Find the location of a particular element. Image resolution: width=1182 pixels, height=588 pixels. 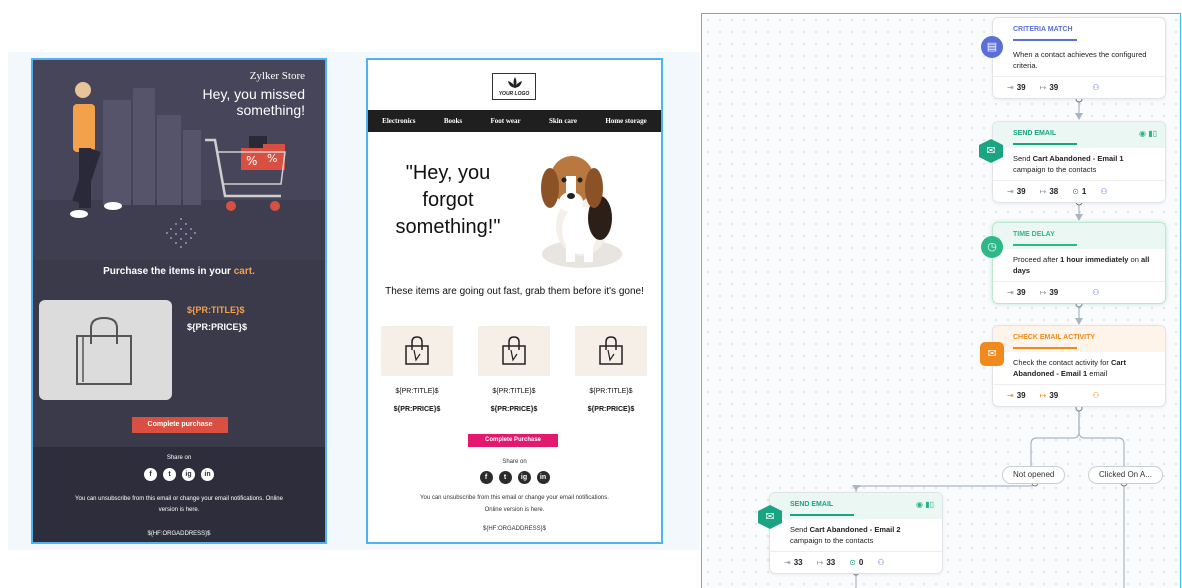

nav-item-electronics: Electronics is located at coordinates (398, 121).